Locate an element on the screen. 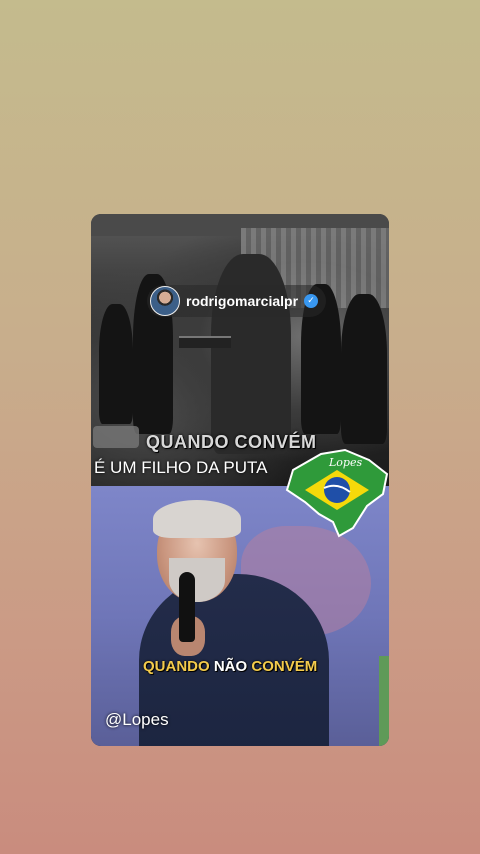 The height and width of the screenshot is (854, 480). story-author: rodrigomarcialpr ✓ is located at coordinates (237, 301).